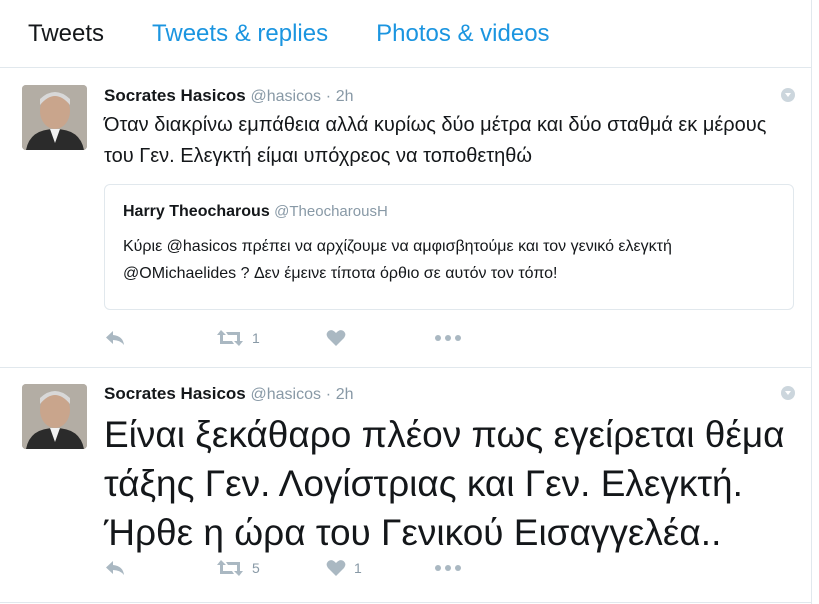  What do you see at coordinates (331, 211) in the screenshot?
I see `quoted-author-handle: @TheocharousH` at bounding box center [331, 211].